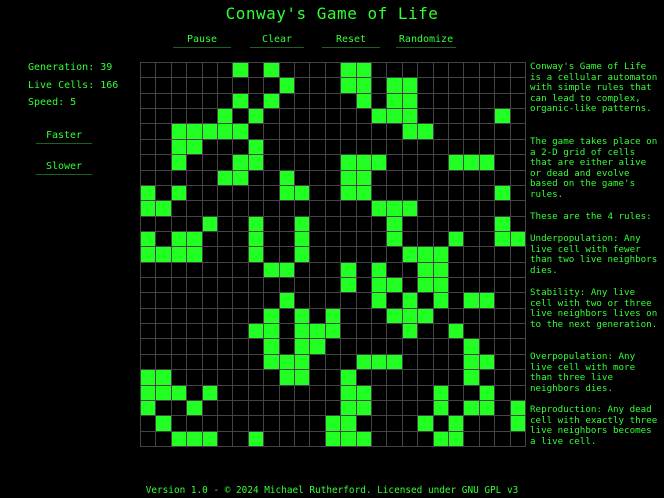 This screenshot has height=498, width=664. I want to click on pause-button: Pause, so click(202, 41).